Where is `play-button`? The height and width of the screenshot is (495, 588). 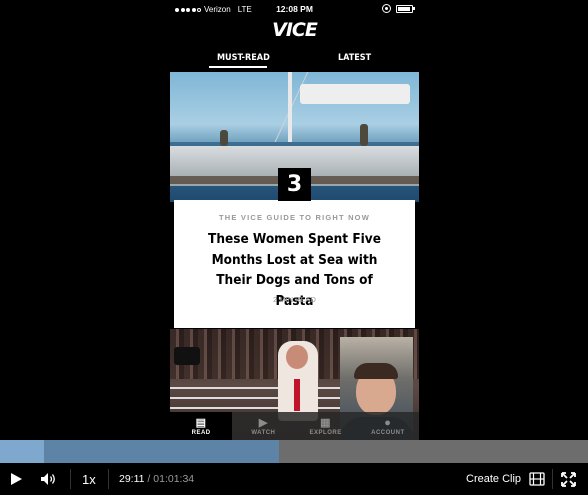
play-button is located at coordinates (20, 479).